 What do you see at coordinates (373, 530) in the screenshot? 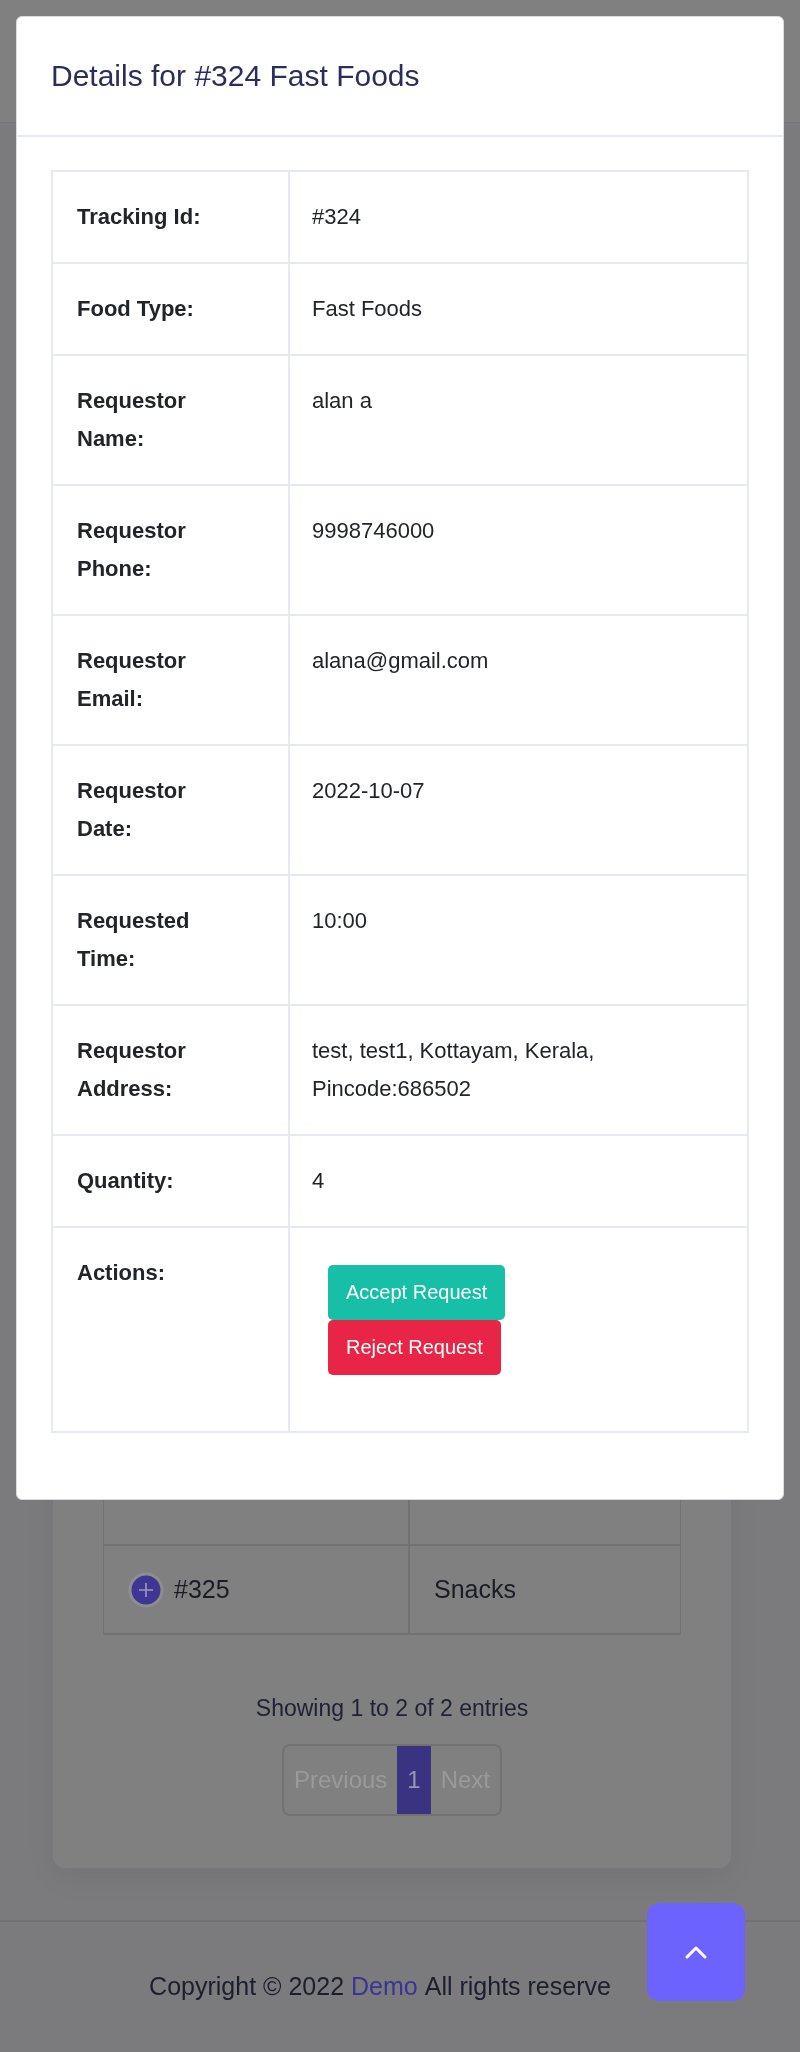
I see `field-value: 9998746000` at bounding box center [373, 530].